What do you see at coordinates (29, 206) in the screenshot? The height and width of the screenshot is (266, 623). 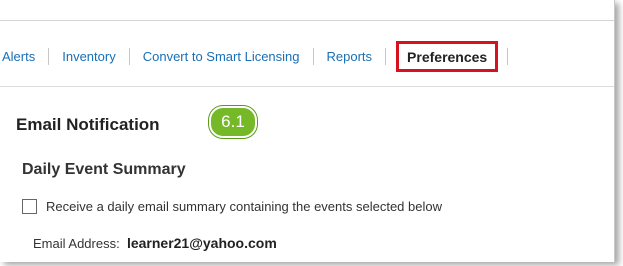 I see `daily-summary-checkbox` at bounding box center [29, 206].